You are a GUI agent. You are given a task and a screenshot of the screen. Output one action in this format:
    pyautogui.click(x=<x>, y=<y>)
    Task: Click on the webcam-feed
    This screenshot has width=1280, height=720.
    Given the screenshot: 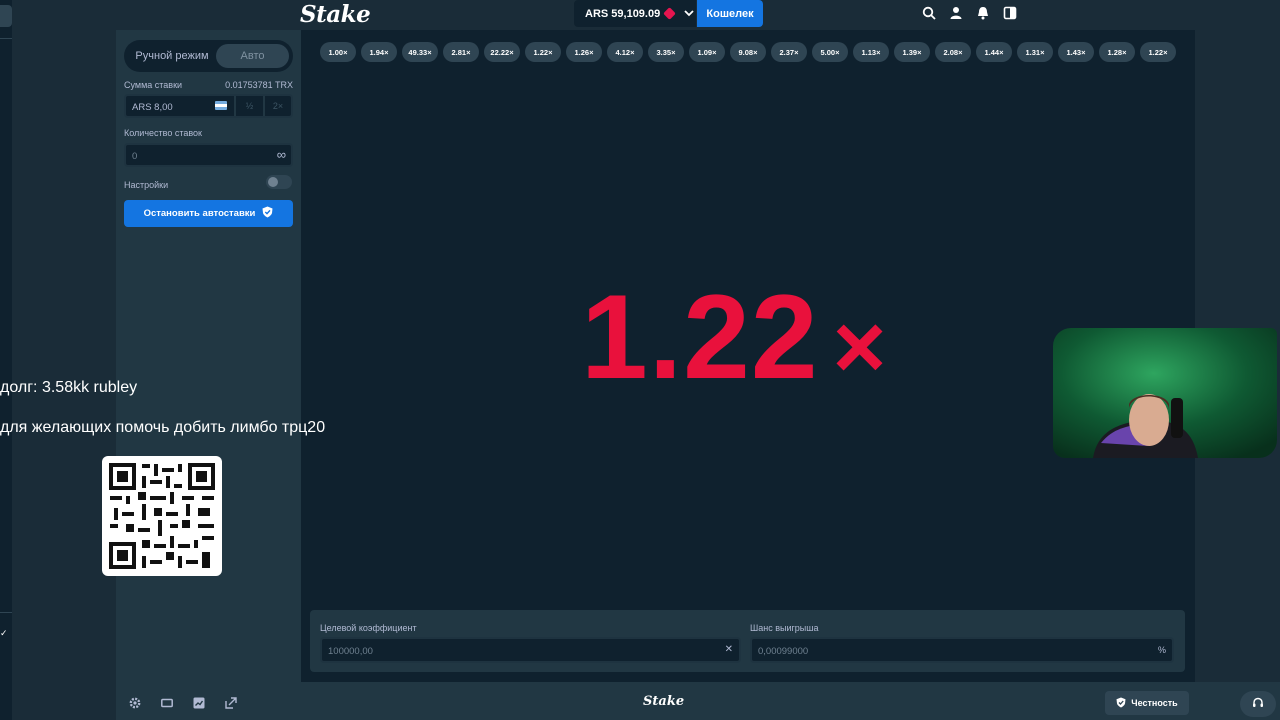 What is the action you would take?
    pyautogui.click(x=1165, y=393)
    